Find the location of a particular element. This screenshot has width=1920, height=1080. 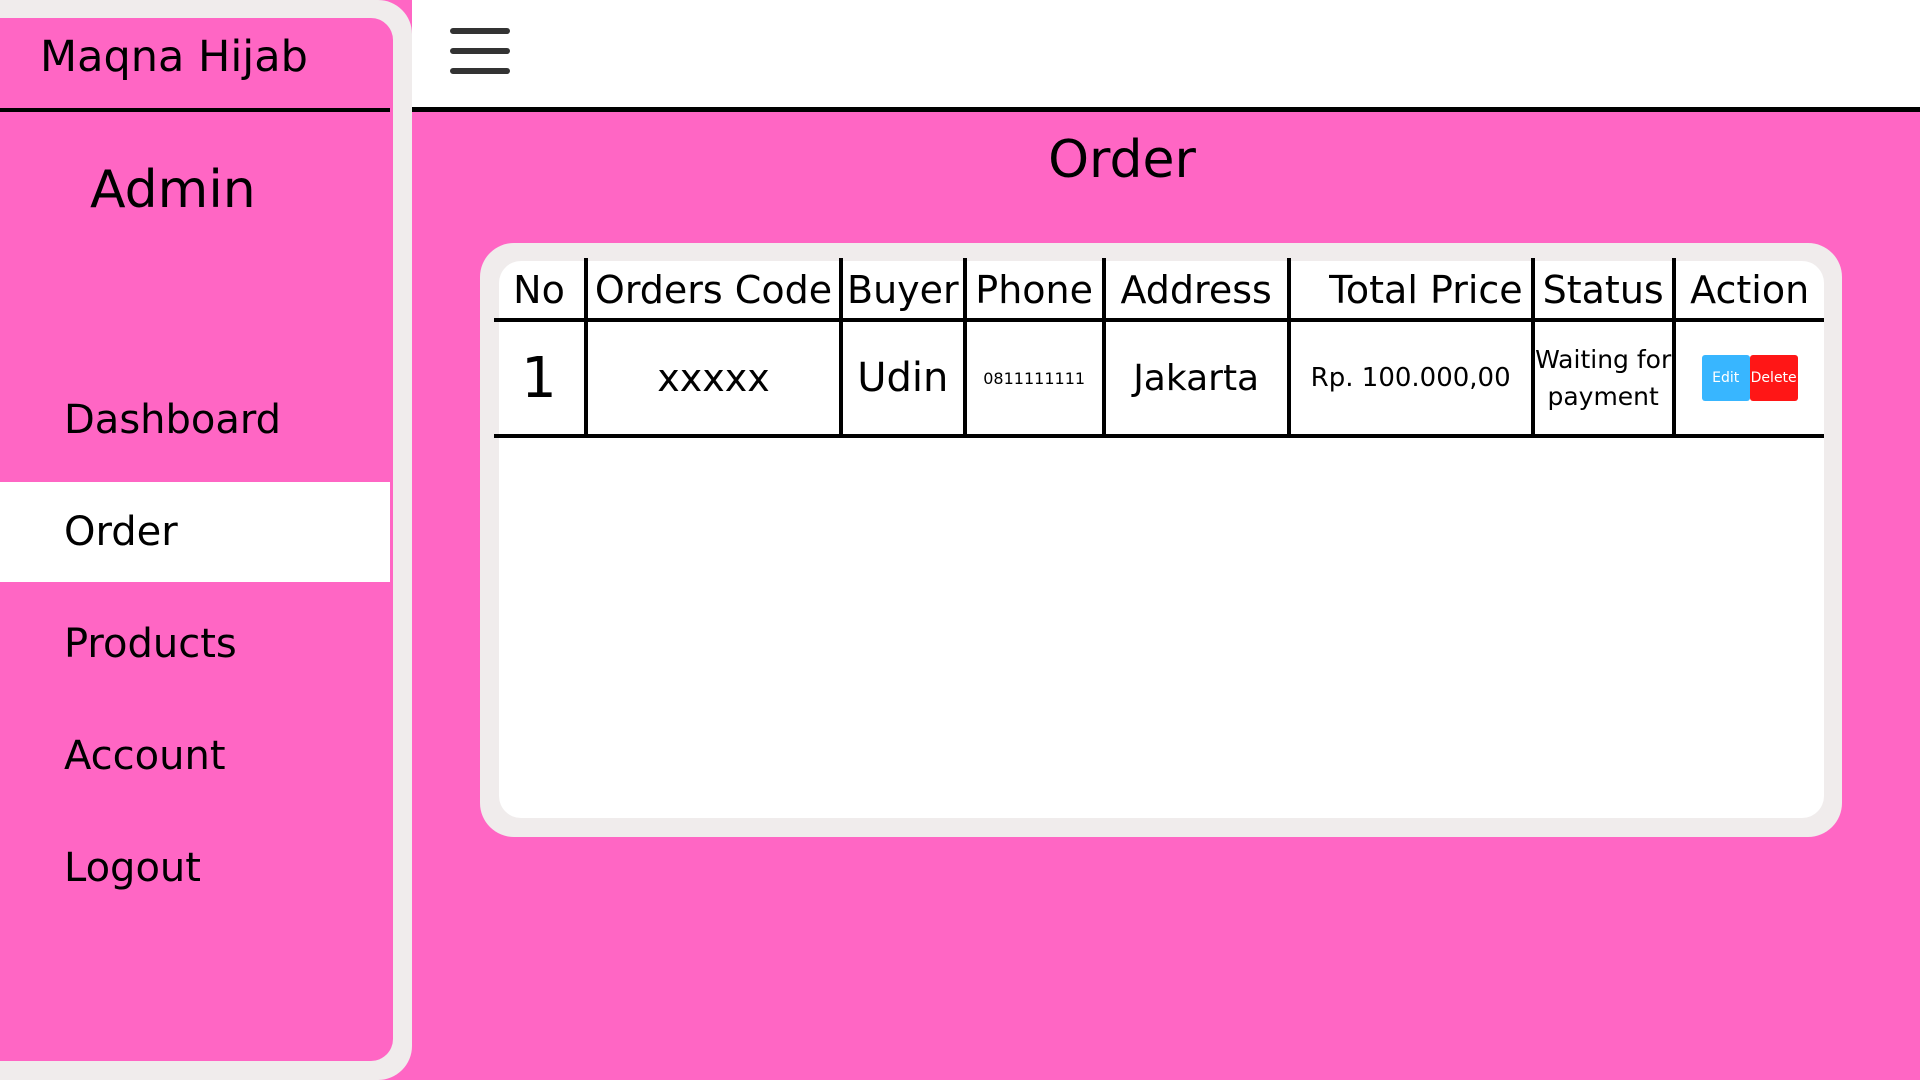

sidebar-item-account: Account is located at coordinates (195, 756).